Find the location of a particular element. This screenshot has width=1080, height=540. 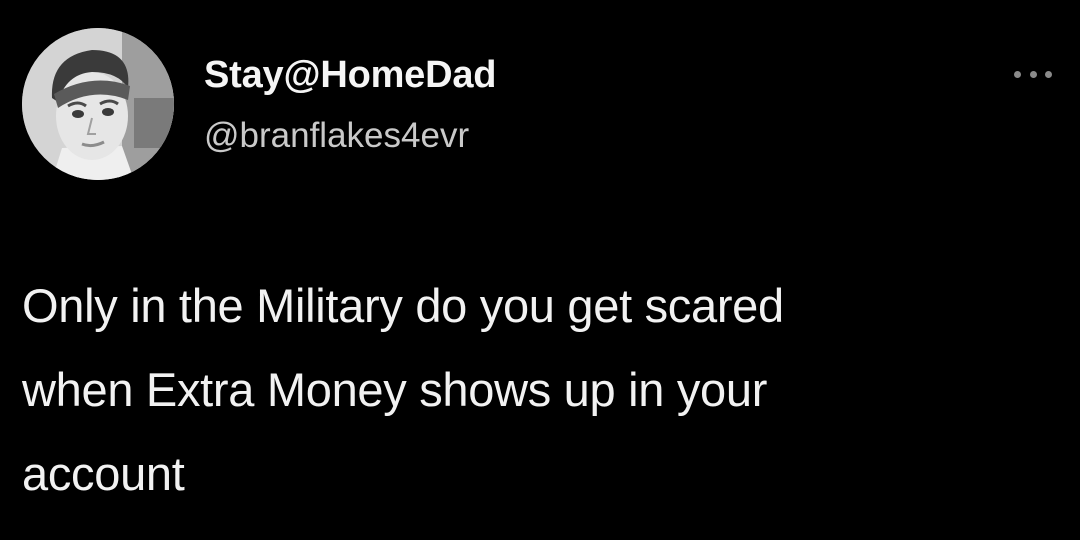

tweet-text-line: account is located at coordinates (103, 473).